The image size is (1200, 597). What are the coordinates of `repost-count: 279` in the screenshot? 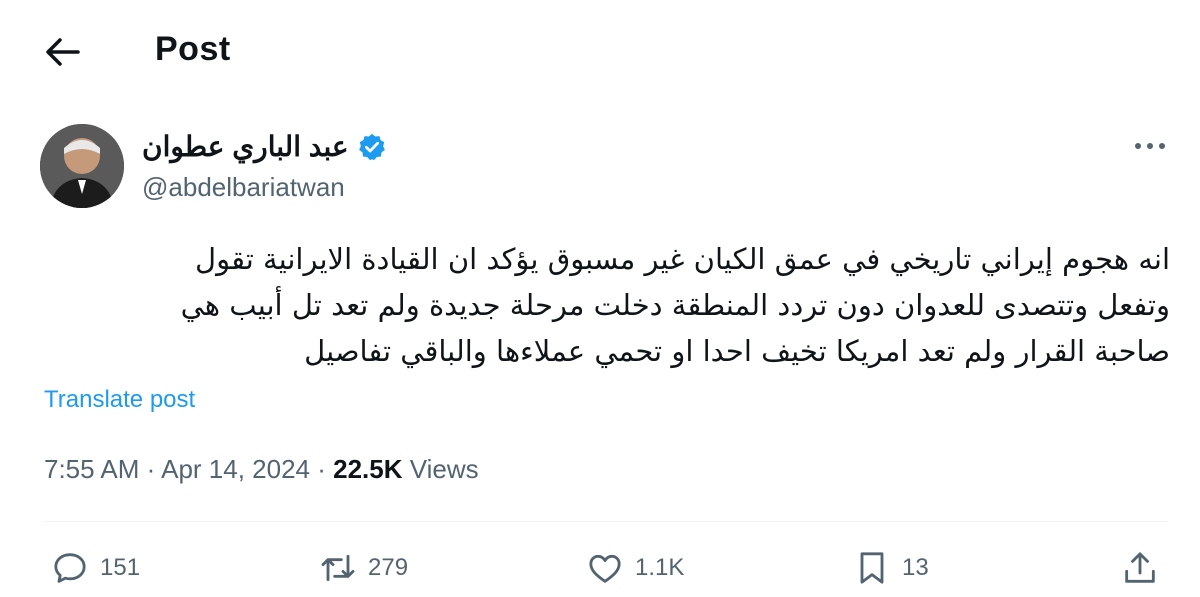 It's located at (388, 567).